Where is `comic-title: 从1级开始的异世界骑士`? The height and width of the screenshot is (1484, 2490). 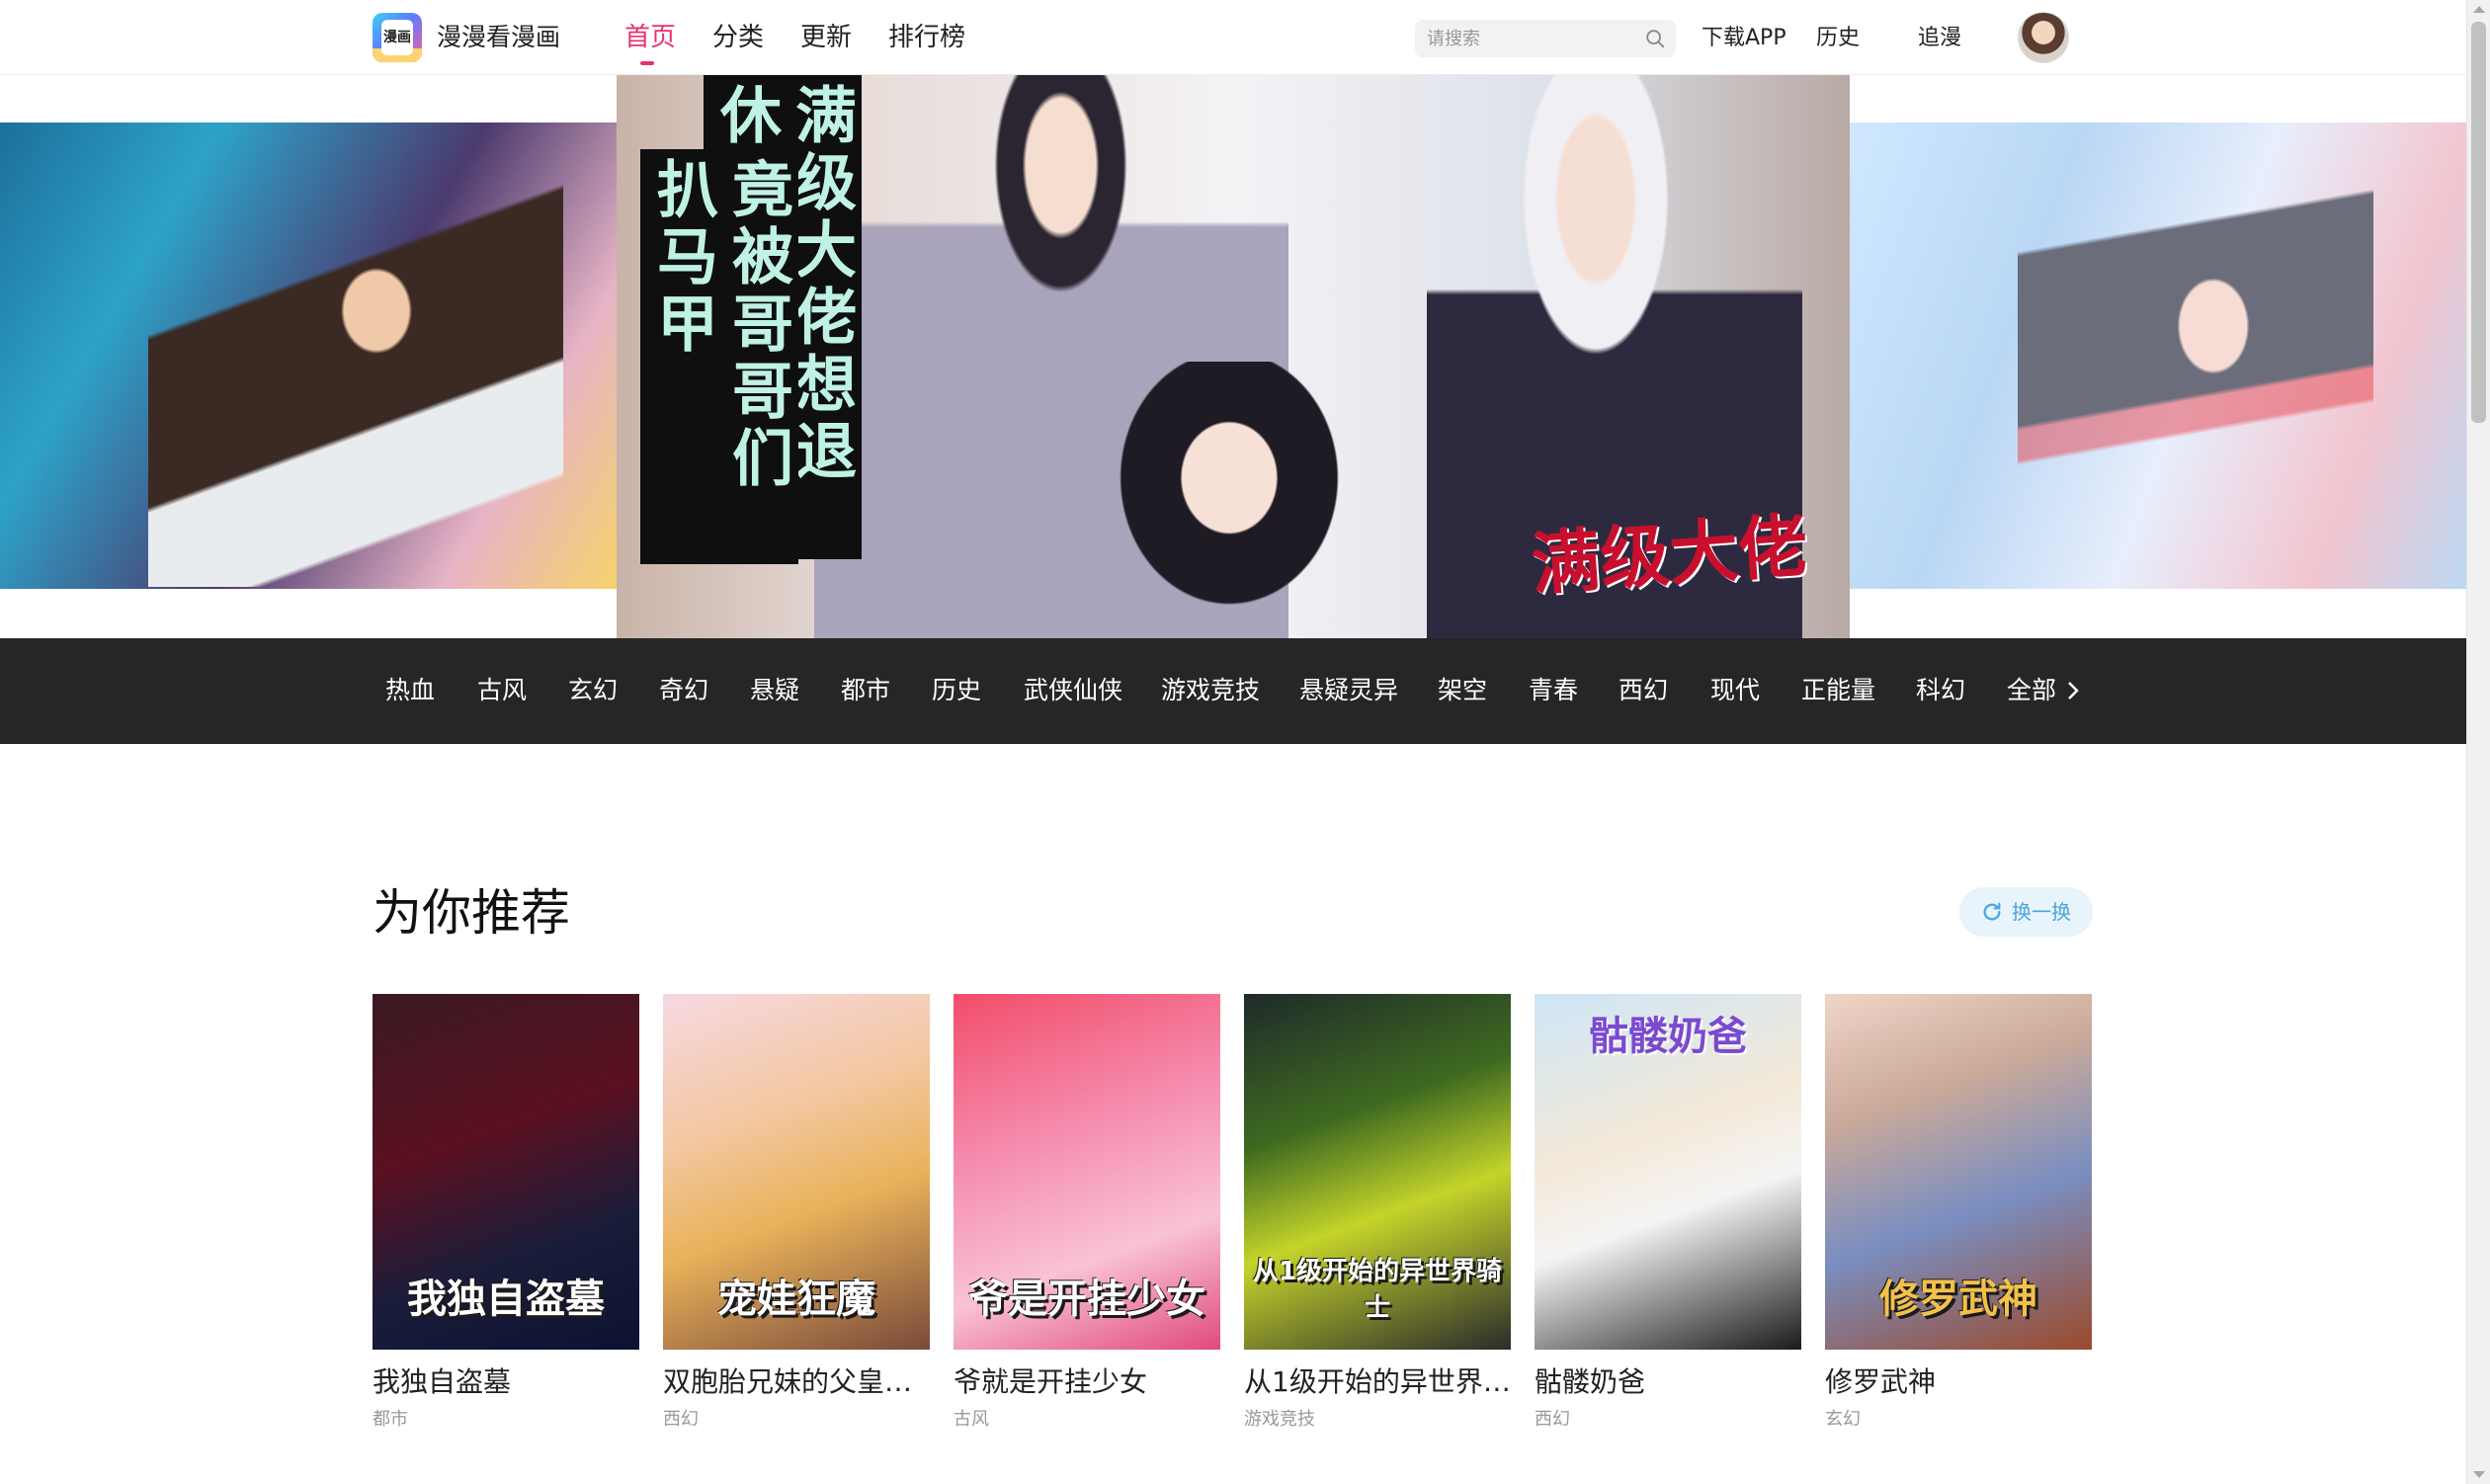 comic-title: 从1级开始的异世界骑士 is located at coordinates (1377, 1382).